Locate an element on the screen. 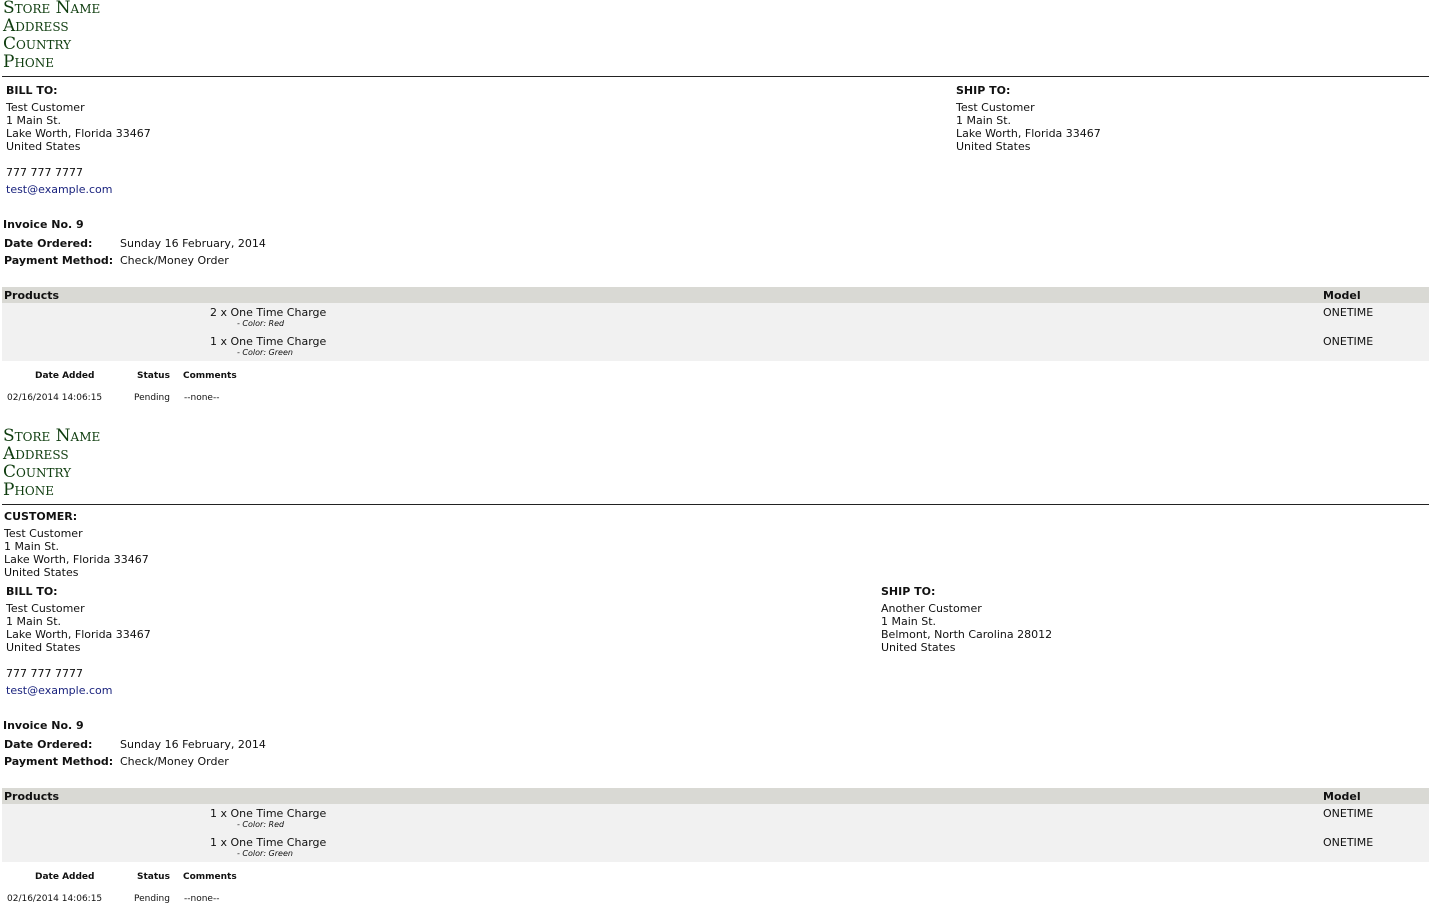  ship-to-city: Lake Worth, Florida 33467 is located at coordinates (1028, 133).